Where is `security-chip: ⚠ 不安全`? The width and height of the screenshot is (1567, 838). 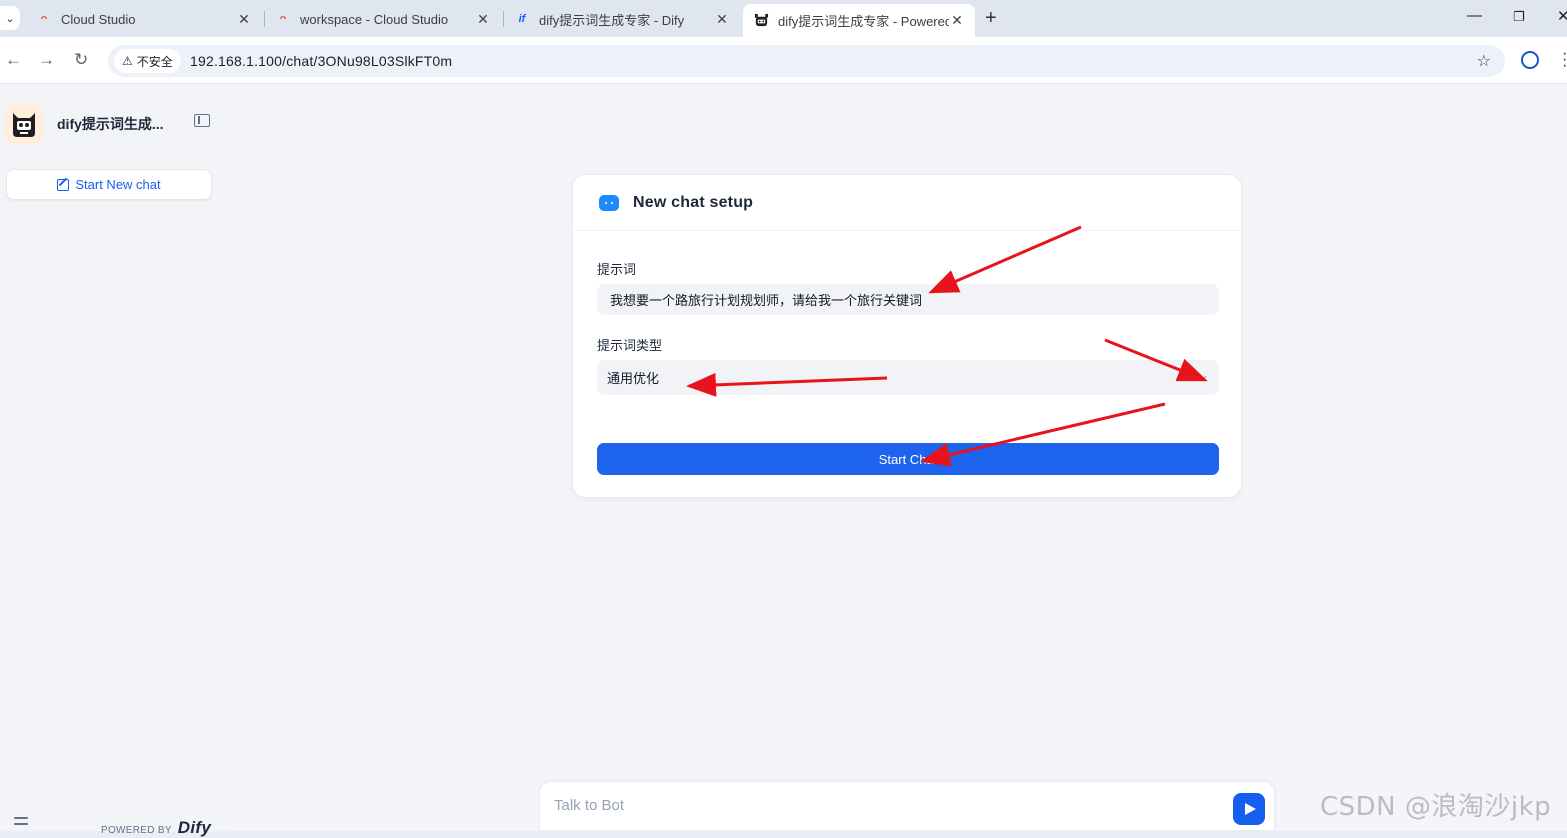
security-chip: ⚠ 不安全 is located at coordinates (147, 61).